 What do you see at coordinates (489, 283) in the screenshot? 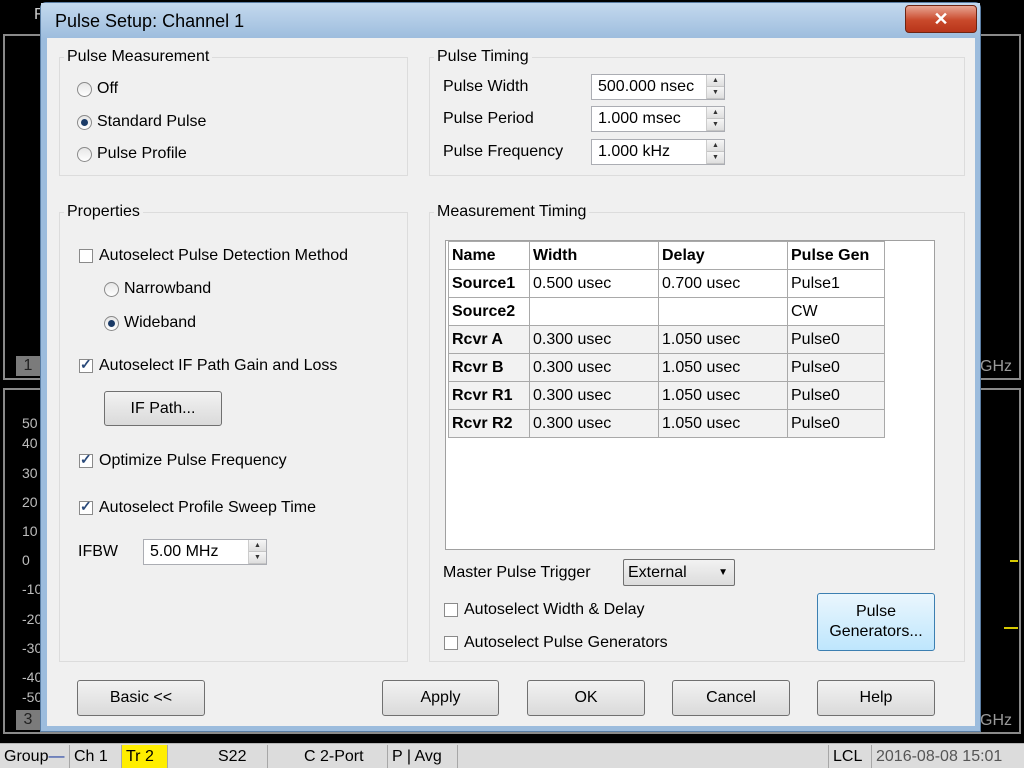
I see `table-cell: Source1` at bounding box center [489, 283].